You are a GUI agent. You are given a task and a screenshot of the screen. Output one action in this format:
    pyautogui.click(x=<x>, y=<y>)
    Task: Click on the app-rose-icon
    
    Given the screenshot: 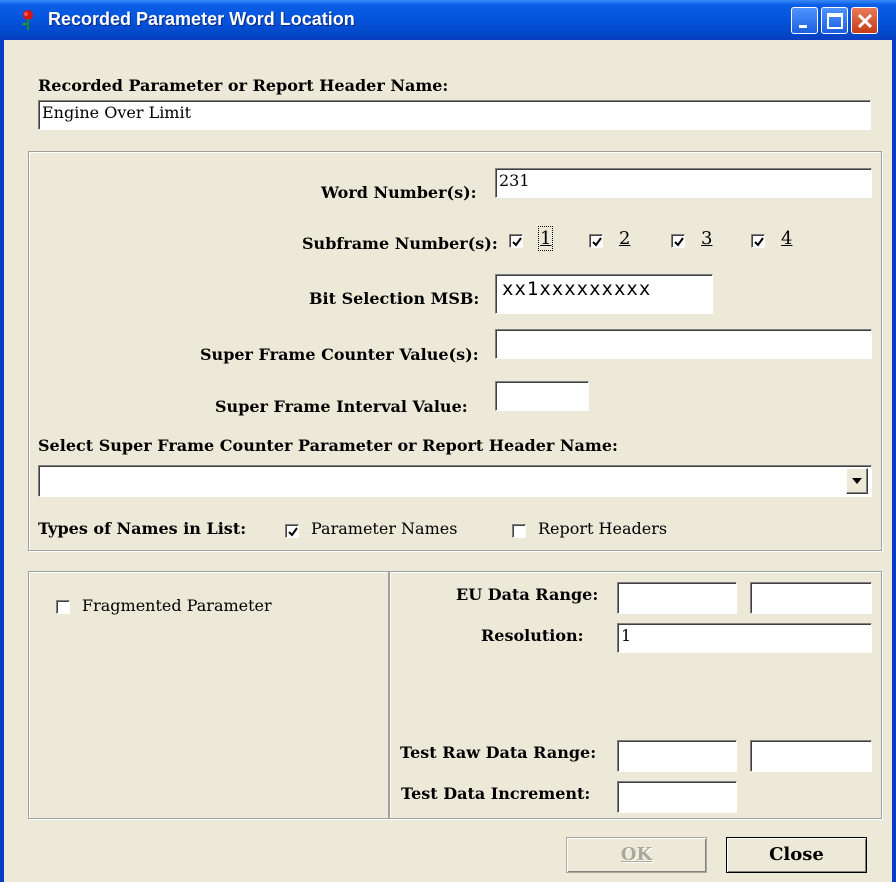 What is the action you would take?
    pyautogui.click(x=27, y=20)
    